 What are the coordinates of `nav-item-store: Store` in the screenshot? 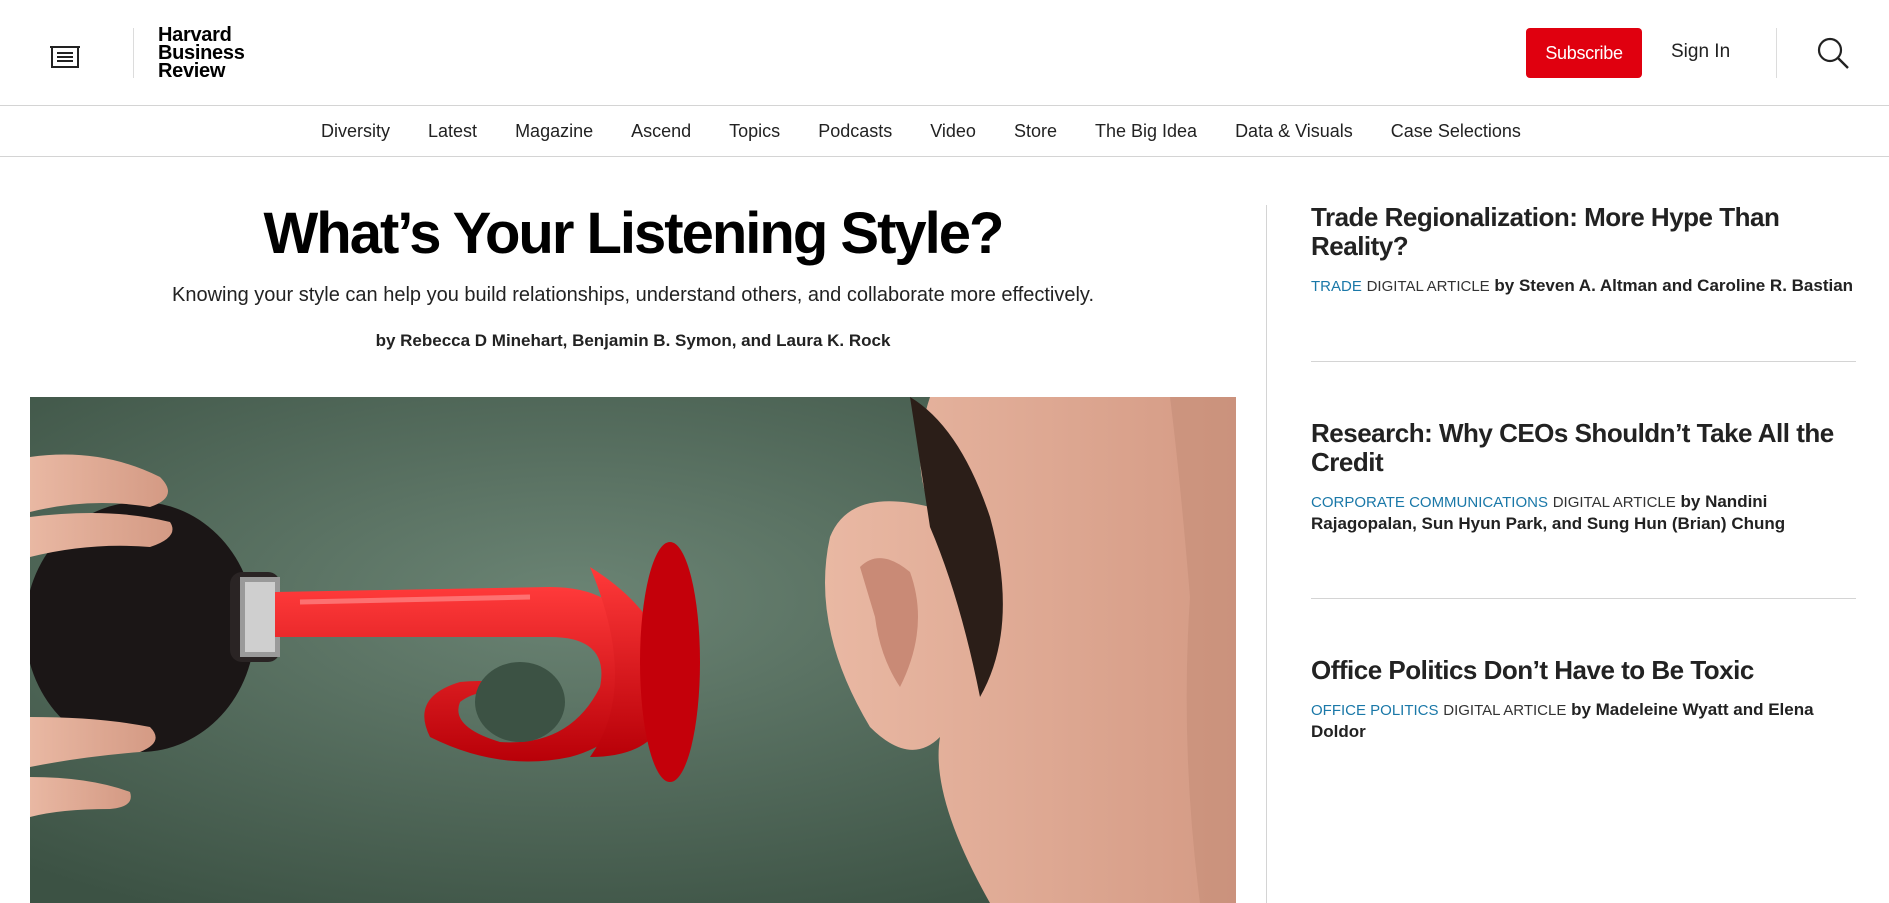 It's located at (1035, 131).